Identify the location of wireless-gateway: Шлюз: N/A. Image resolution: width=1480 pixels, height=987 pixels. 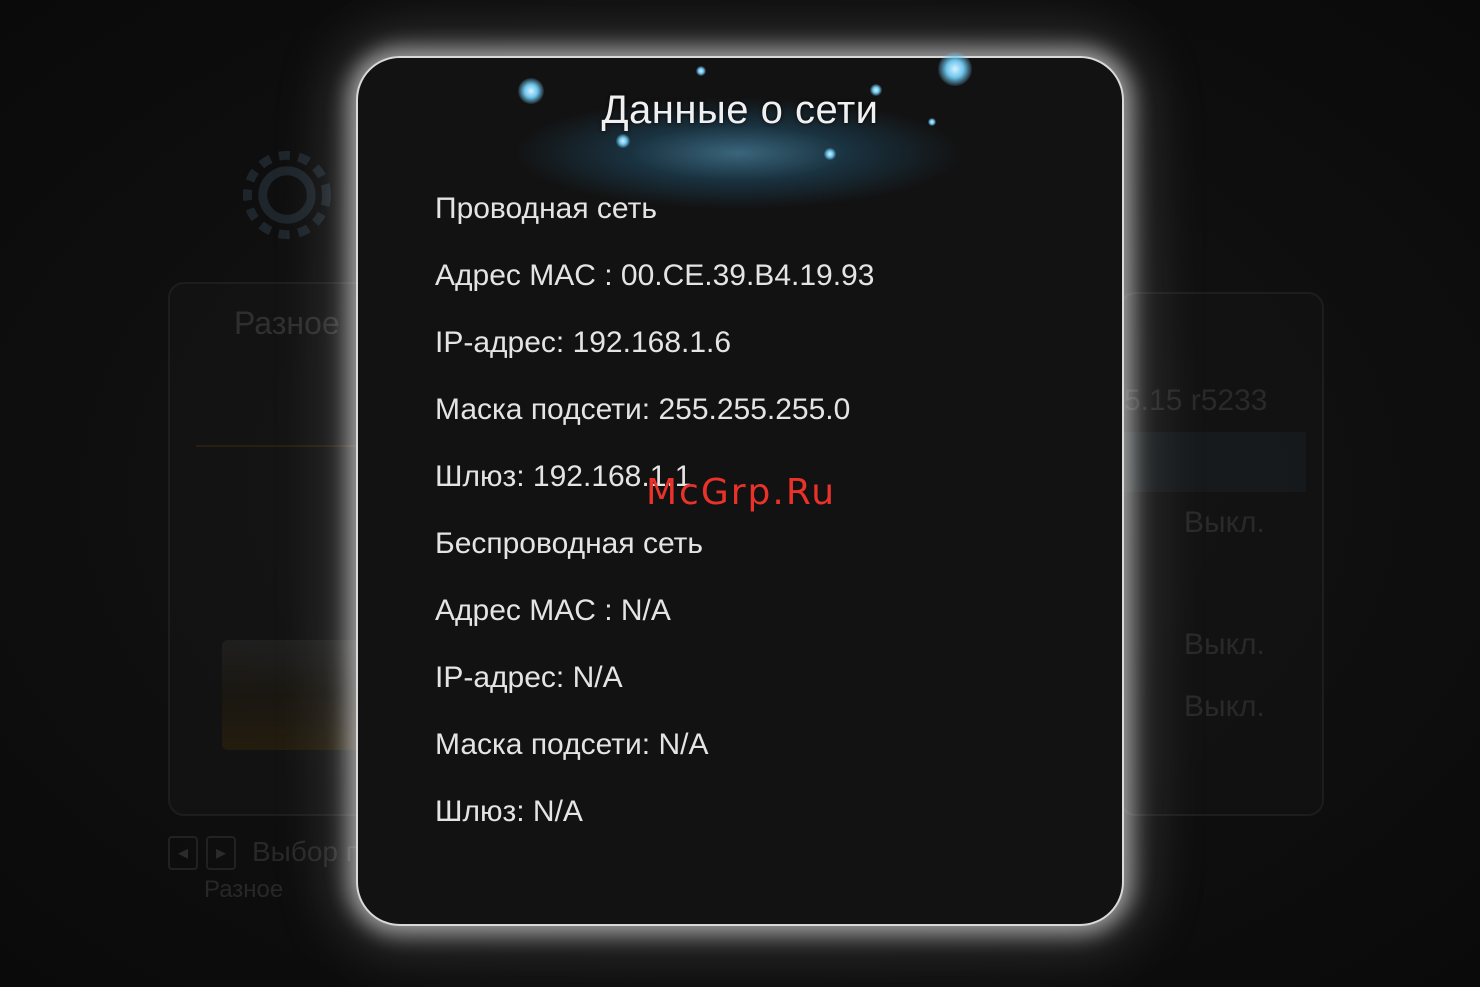
(509, 811).